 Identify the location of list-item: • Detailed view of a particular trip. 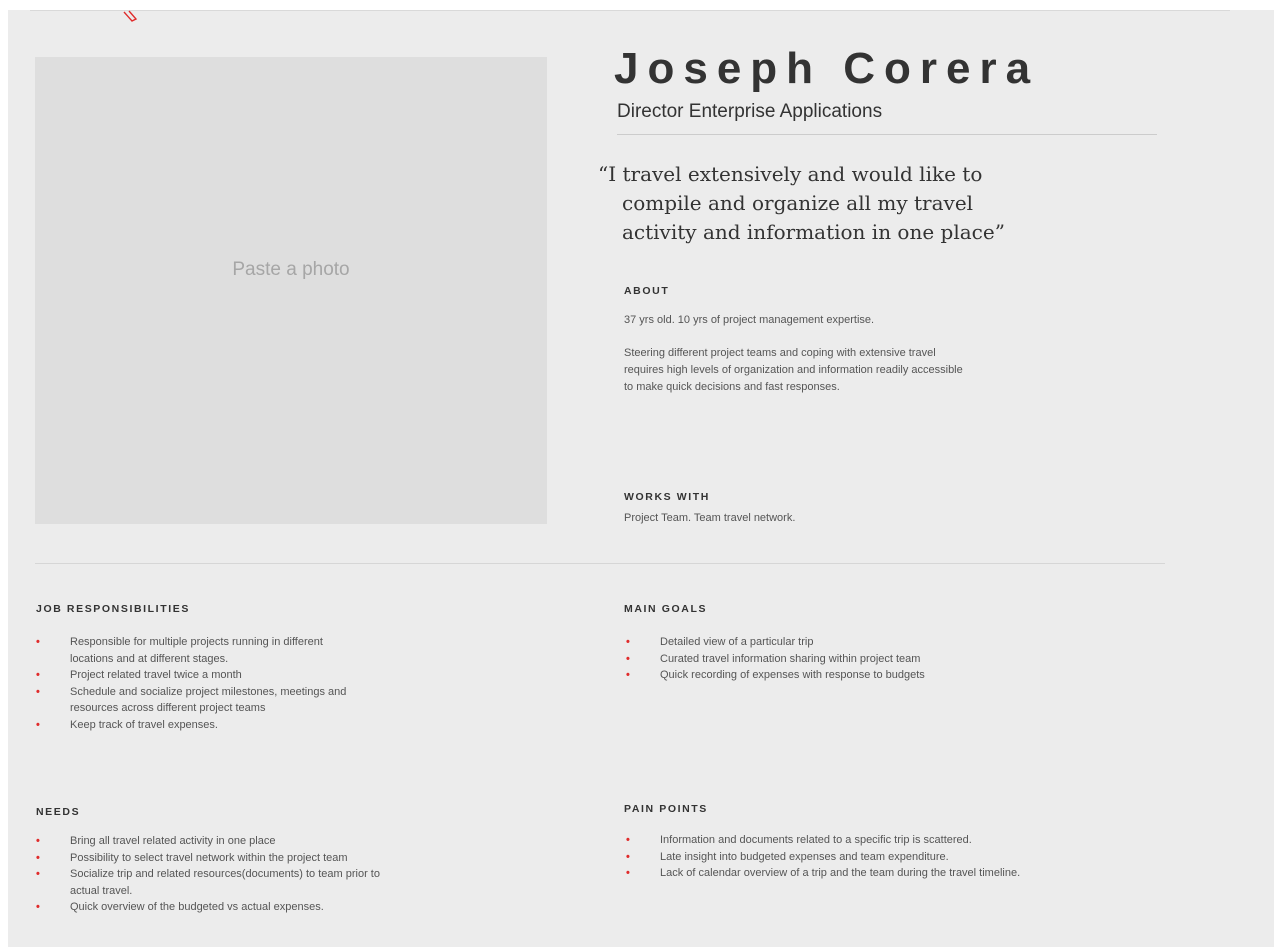
(775, 642).